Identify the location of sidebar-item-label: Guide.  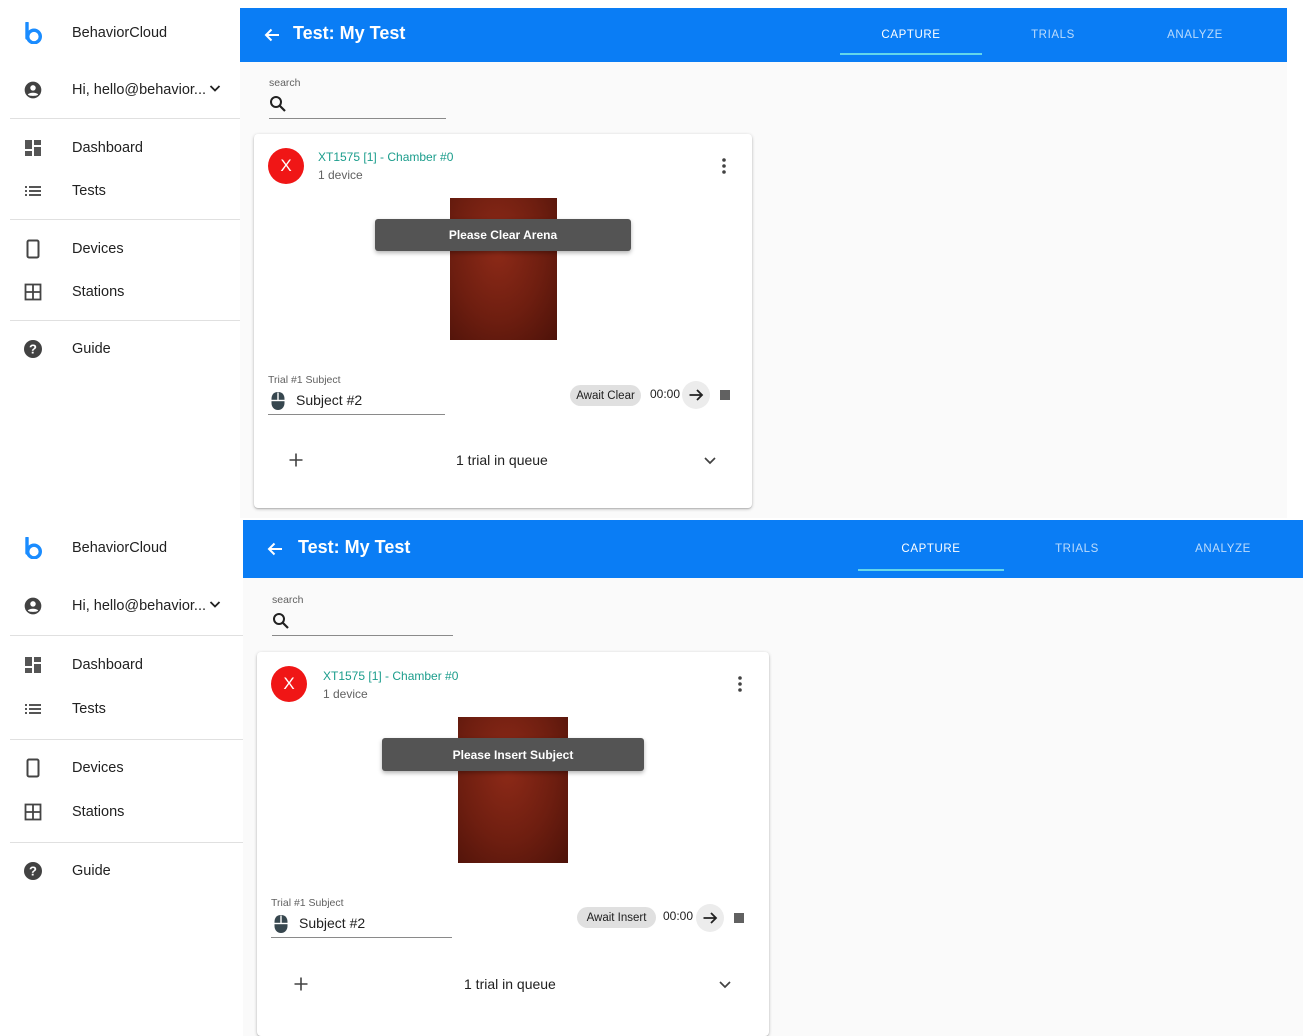
(91, 871).